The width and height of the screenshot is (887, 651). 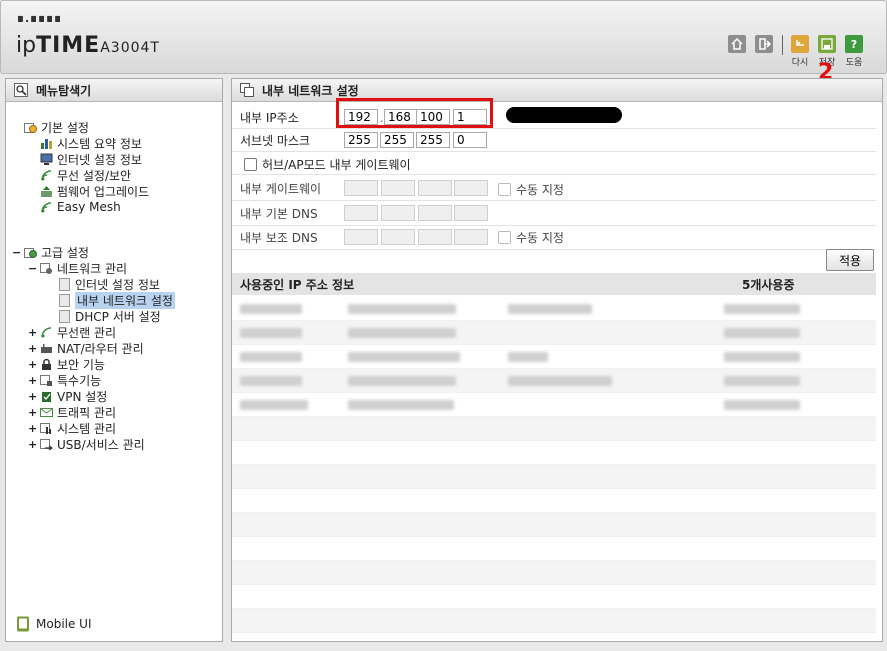 I want to click on iptime-logo: ipTIMEA3004T, so click(x=88, y=45).